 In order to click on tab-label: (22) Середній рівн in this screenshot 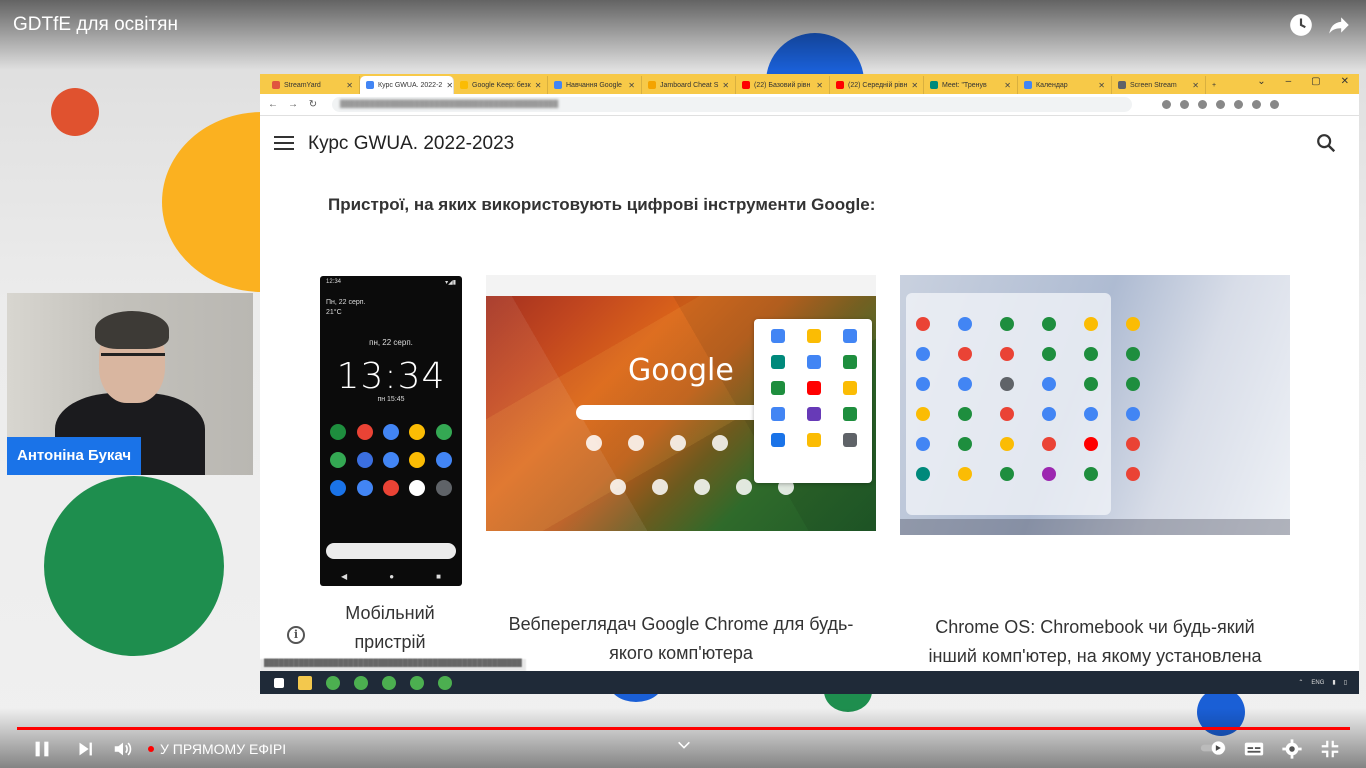, I will do `click(878, 85)`.